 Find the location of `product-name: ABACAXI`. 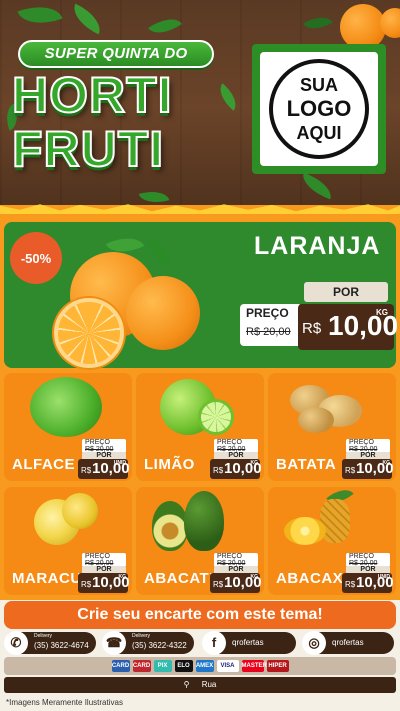

product-name: ABACAXI is located at coordinates (312, 578).